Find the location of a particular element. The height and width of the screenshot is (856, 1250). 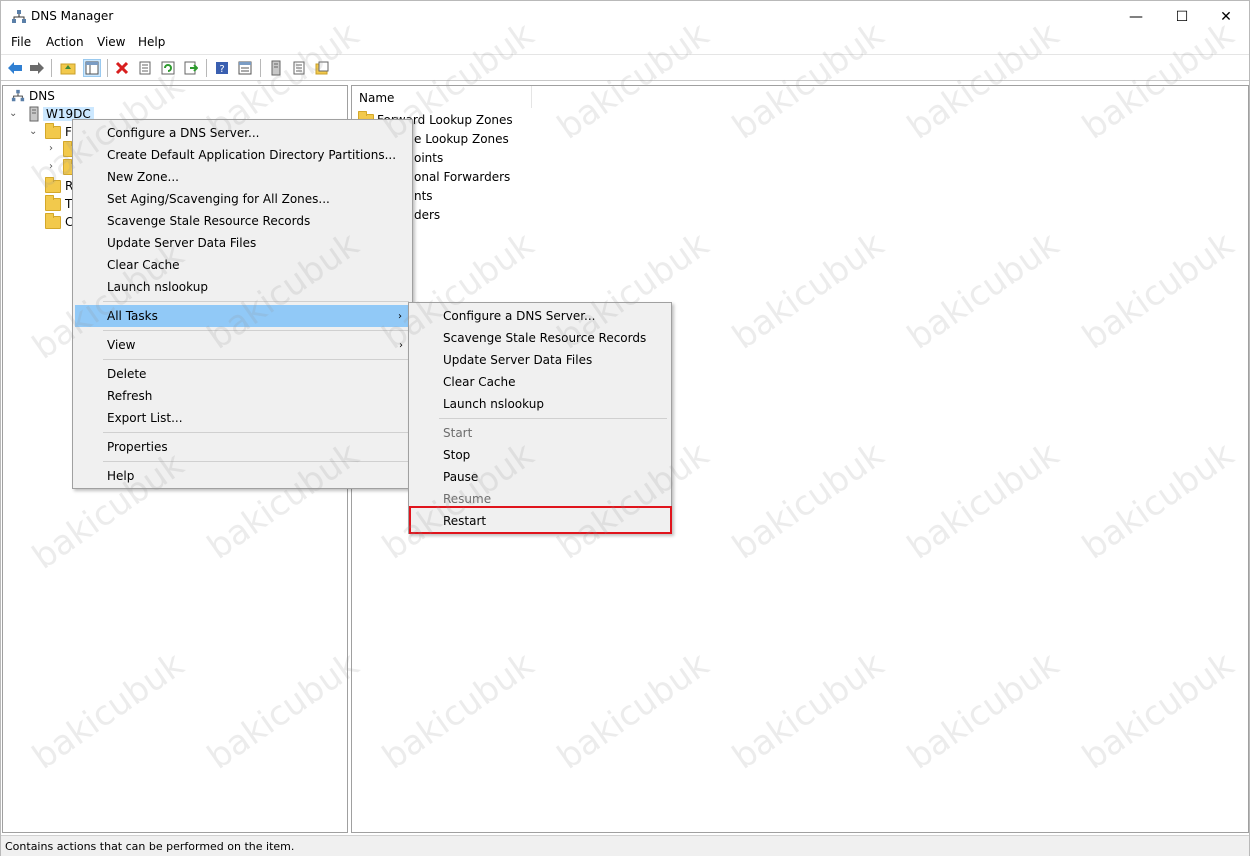

list-item-label: e Lookup Zones is located at coordinates (461, 139).